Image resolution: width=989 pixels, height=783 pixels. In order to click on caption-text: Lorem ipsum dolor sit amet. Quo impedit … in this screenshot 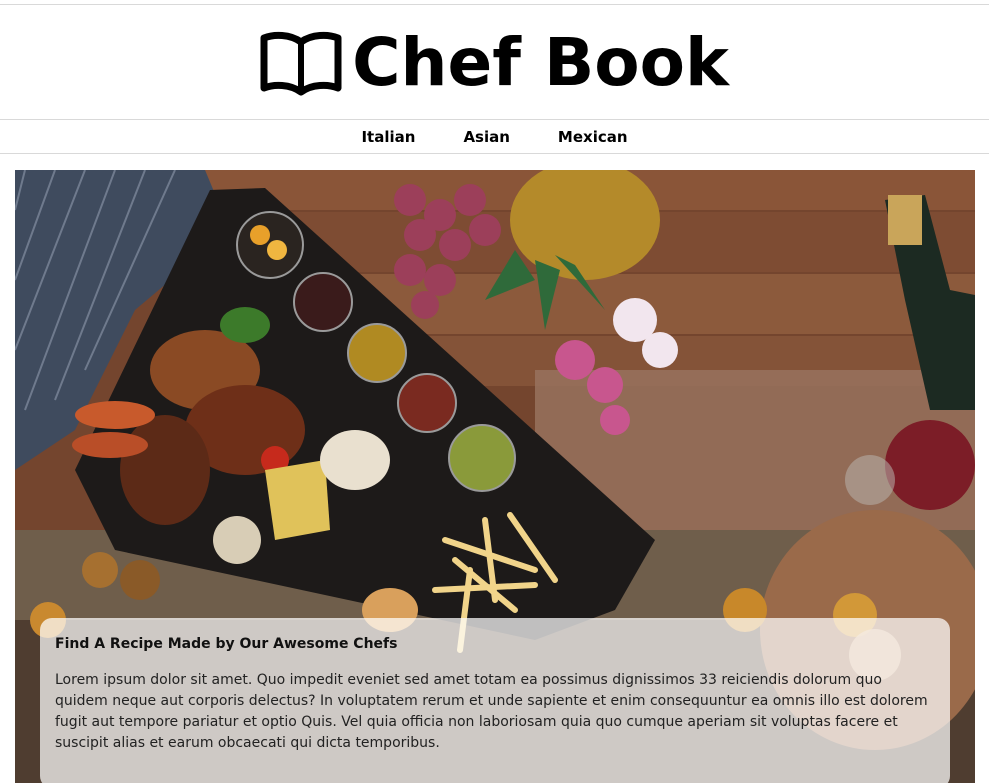, I will do `click(491, 711)`.